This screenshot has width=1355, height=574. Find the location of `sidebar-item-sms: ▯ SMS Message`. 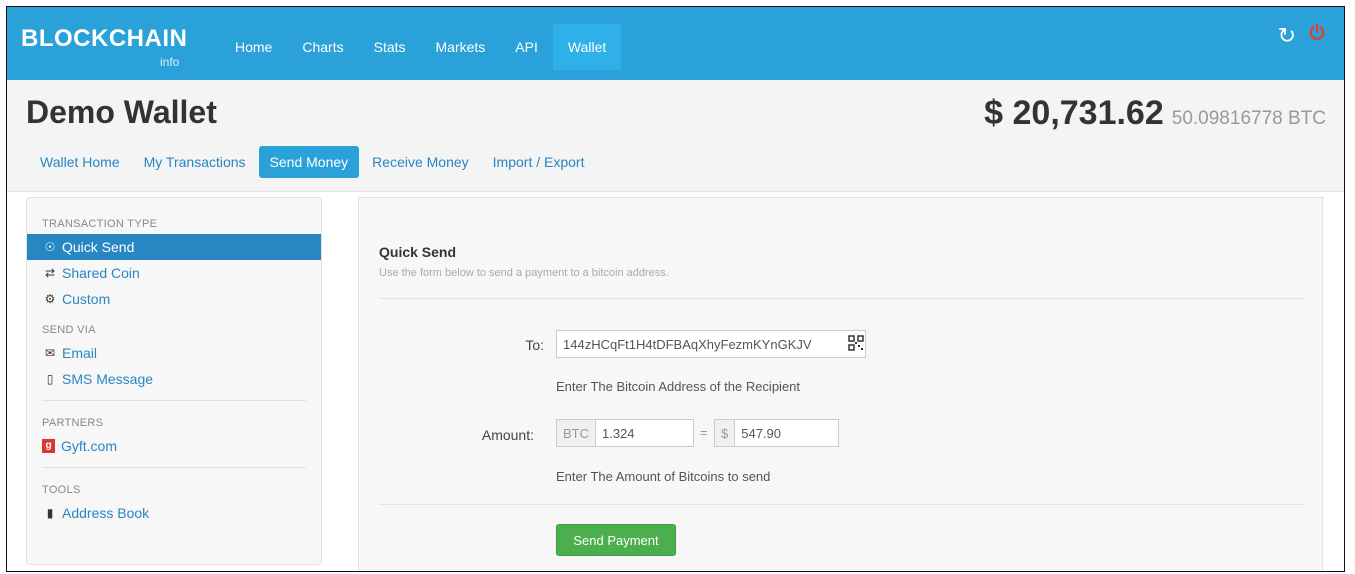

sidebar-item-sms: ▯ SMS Message is located at coordinates (174, 379).